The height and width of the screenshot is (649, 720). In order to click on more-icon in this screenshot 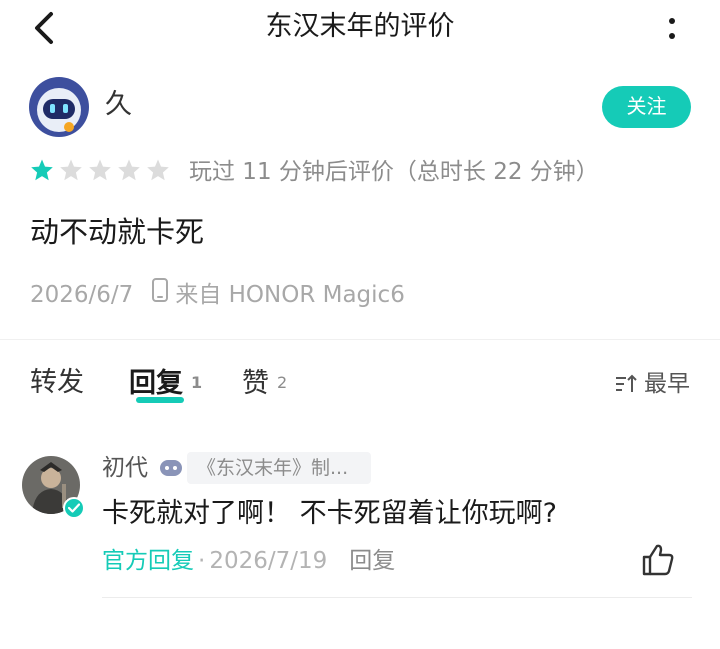, I will do `click(672, 20)`.